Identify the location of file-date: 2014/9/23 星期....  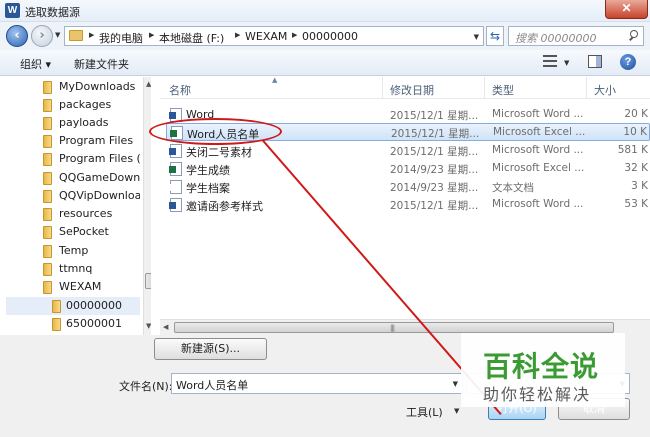
(434, 170).